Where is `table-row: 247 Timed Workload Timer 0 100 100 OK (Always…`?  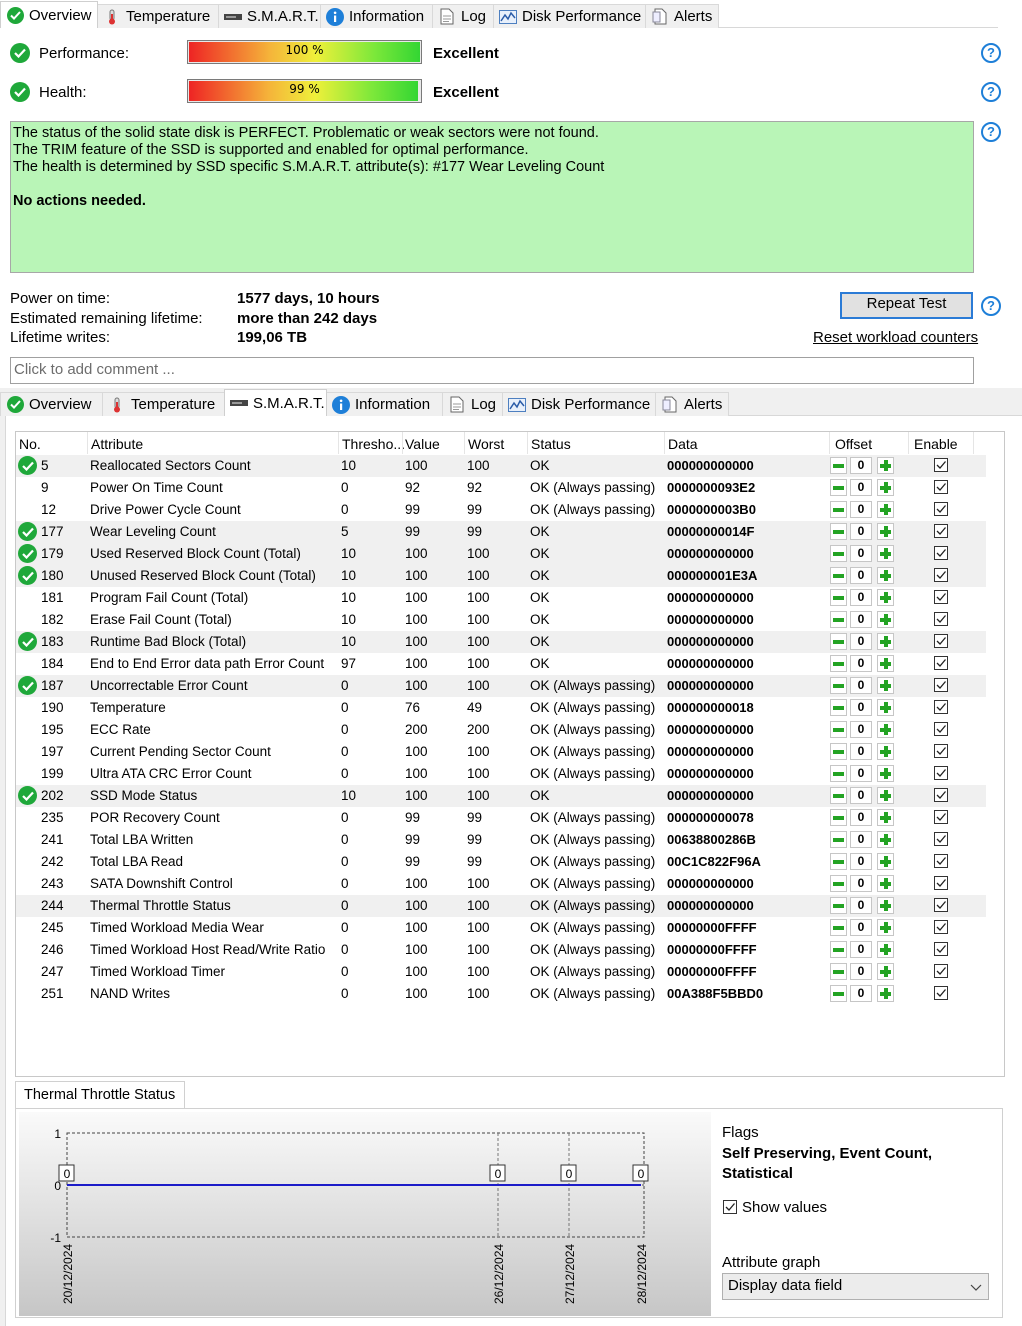 table-row: 247 Timed Workload Timer 0 100 100 OK (Always… is located at coordinates (501, 972).